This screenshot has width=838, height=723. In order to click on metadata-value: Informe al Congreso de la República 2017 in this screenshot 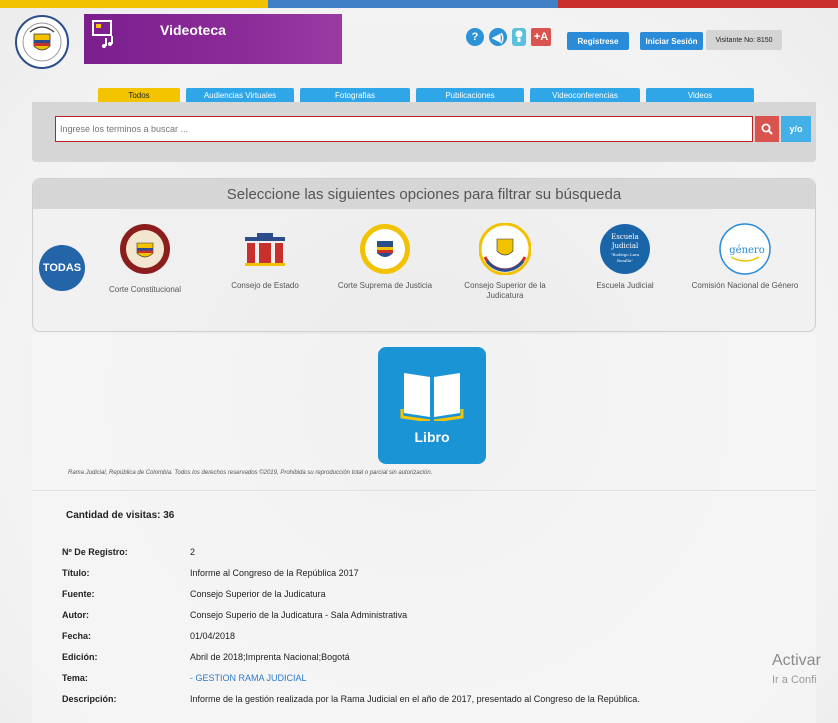, I will do `click(274, 572)`.